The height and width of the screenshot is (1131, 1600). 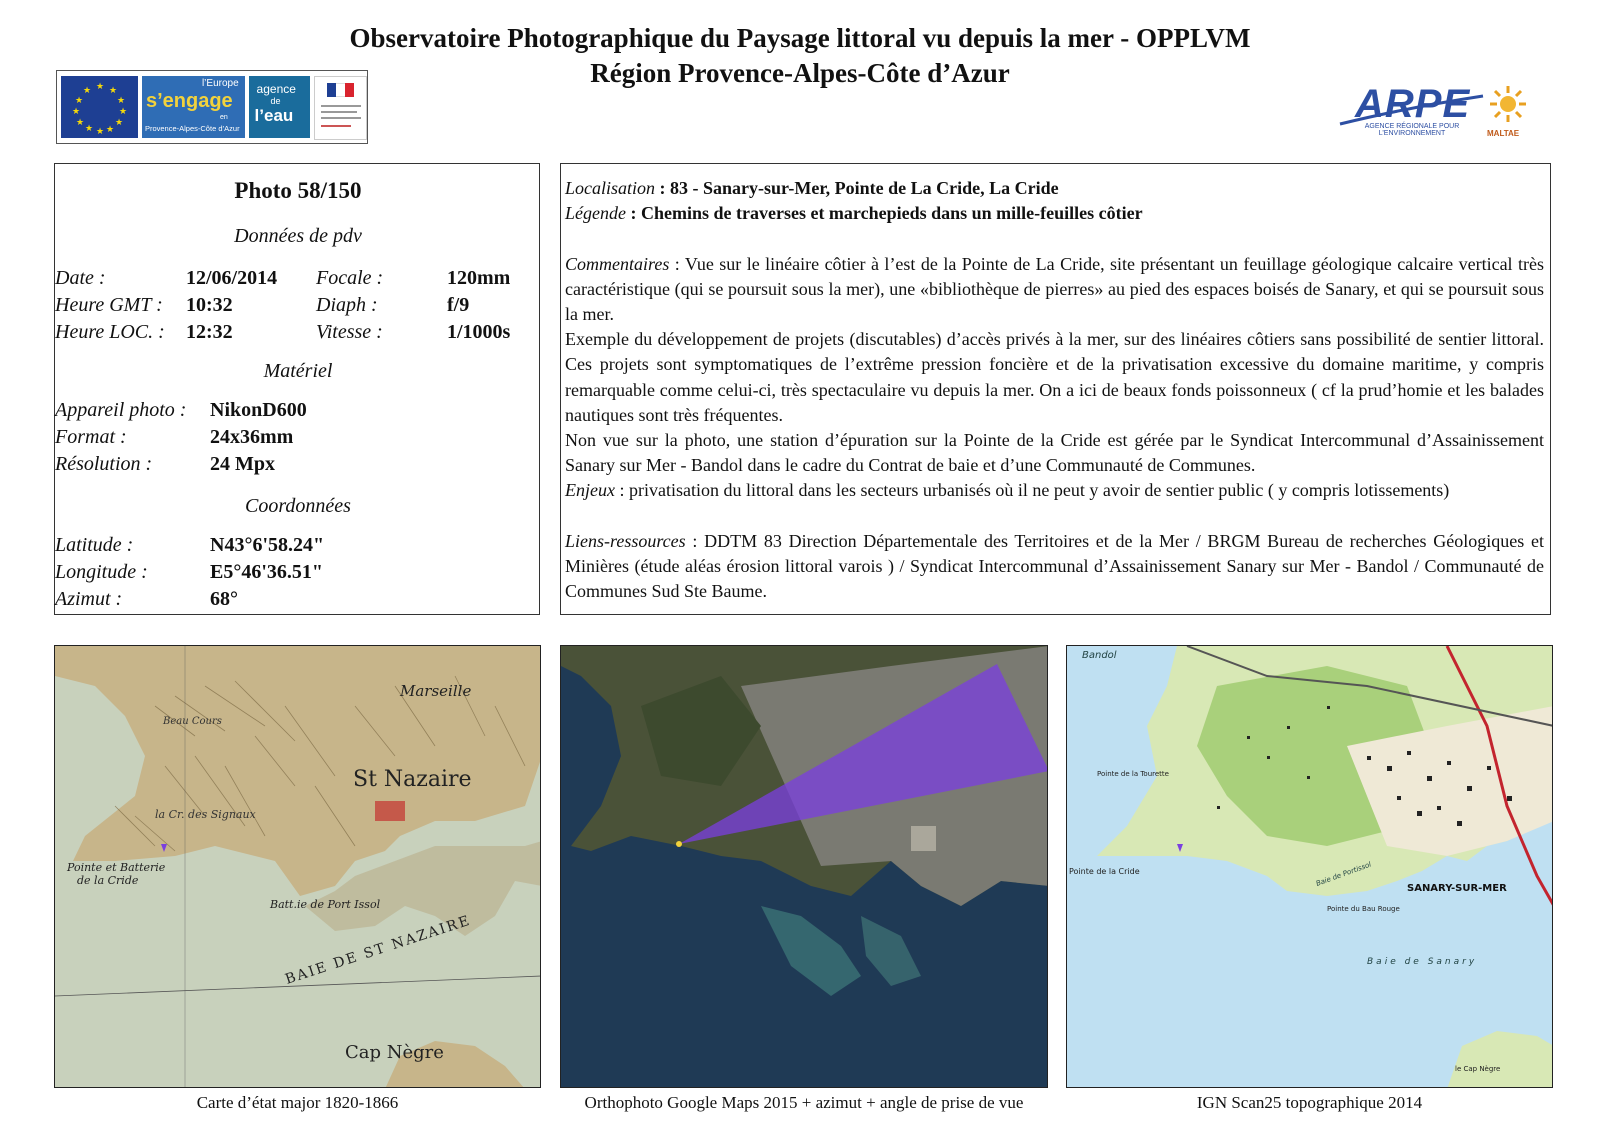 I want to click on vitesse-value: 1/1000s, so click(x=479, y=332).